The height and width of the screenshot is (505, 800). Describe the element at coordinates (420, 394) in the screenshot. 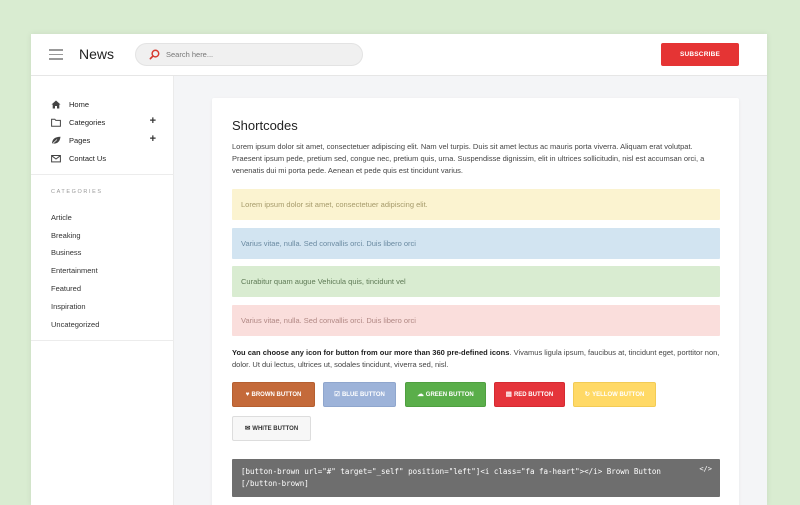

I see `cloud-download-icon: ☁` at that location.